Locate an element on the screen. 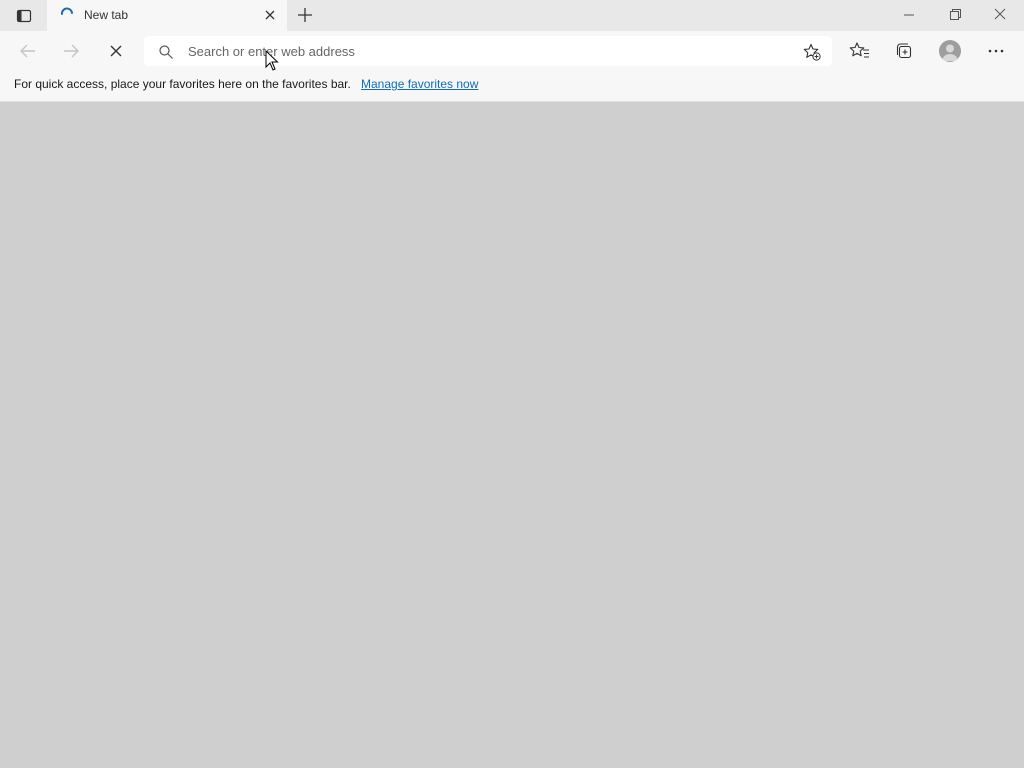  stop-button is located at coordinates (116, 51).